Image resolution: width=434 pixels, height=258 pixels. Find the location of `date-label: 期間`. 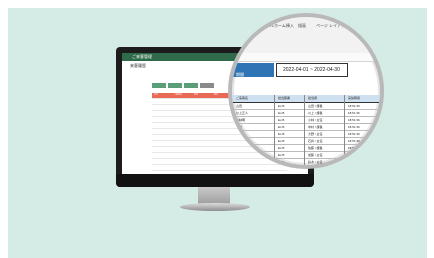

date-label: 期間 is located at coordinates (240, 74).